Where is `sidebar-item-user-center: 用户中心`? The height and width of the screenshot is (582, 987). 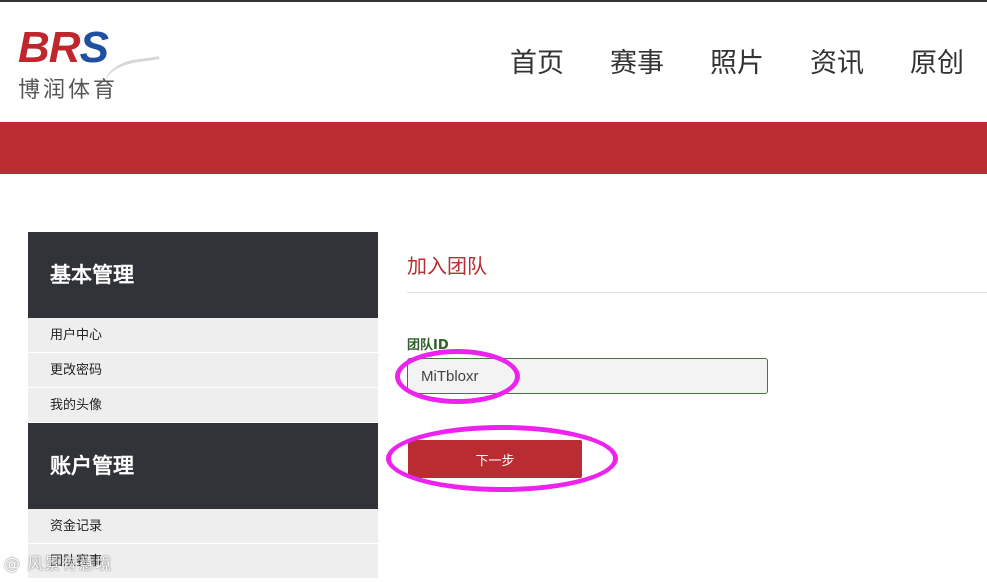 sidebar-item-user-center: 用户中心 is located at coordinates (203, 335).